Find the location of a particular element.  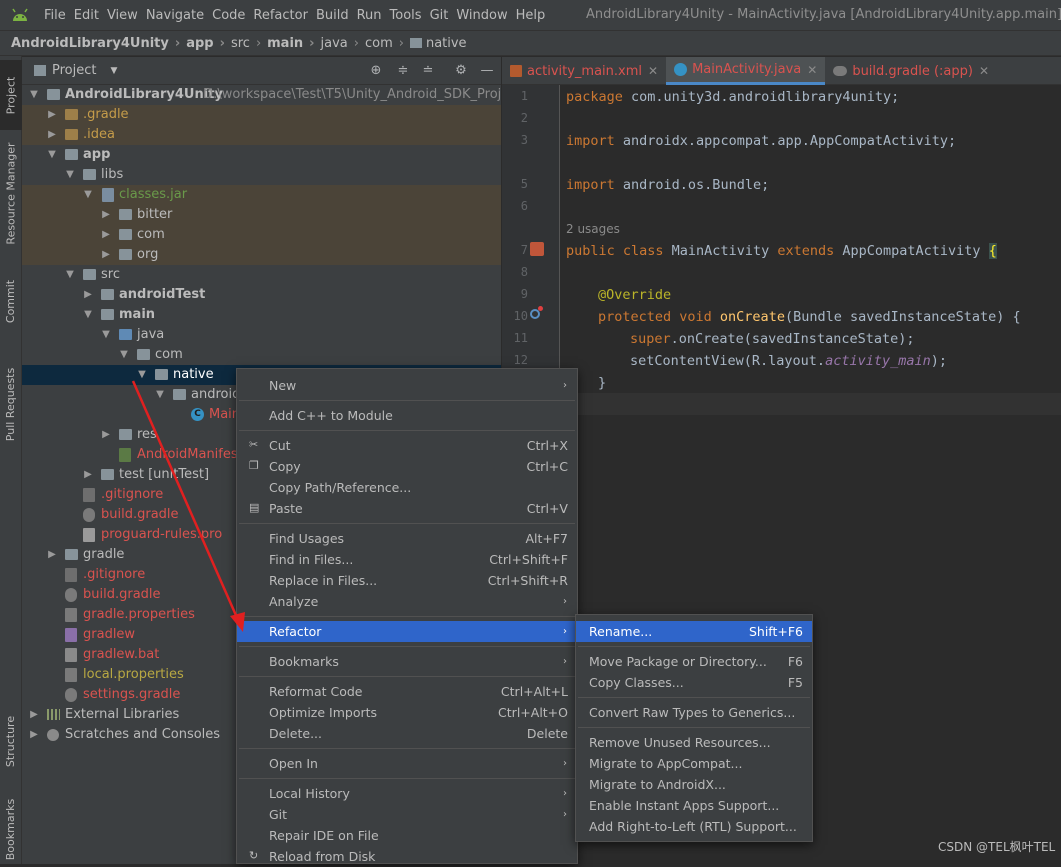

menu-item-git: Git › is located at coordinates (407, 814).